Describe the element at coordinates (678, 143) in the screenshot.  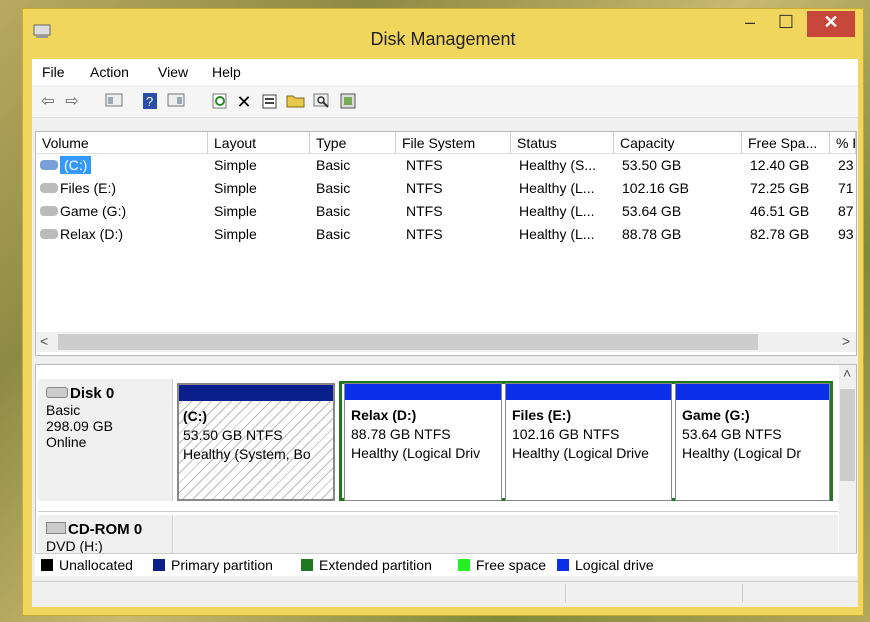
I see `col-capacity: Capacity` at that location.